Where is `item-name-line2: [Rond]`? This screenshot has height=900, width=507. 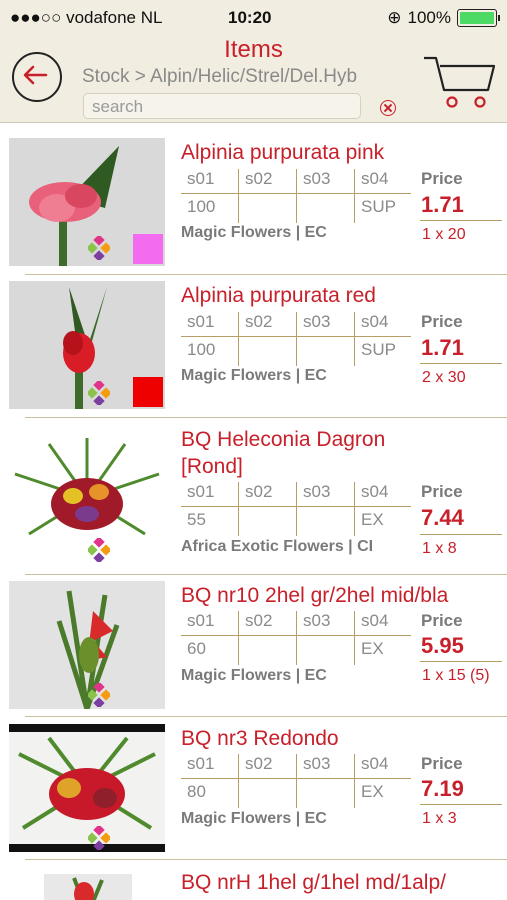 item-name-line2: [Rond] is located at coordinates (212, 466).